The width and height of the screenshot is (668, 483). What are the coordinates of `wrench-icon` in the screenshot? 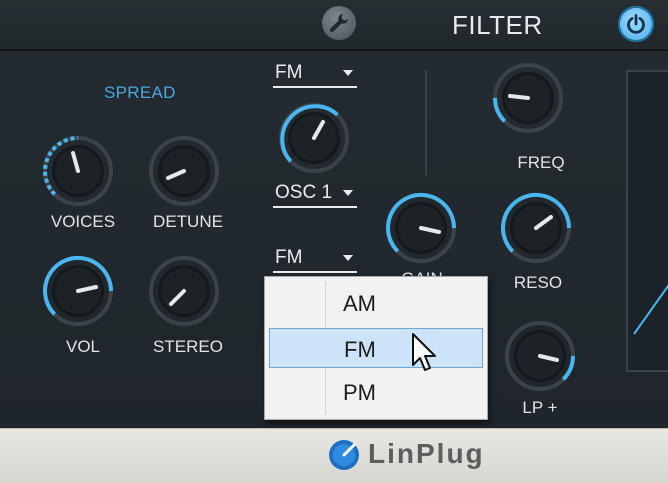 It's located at (339, 23).